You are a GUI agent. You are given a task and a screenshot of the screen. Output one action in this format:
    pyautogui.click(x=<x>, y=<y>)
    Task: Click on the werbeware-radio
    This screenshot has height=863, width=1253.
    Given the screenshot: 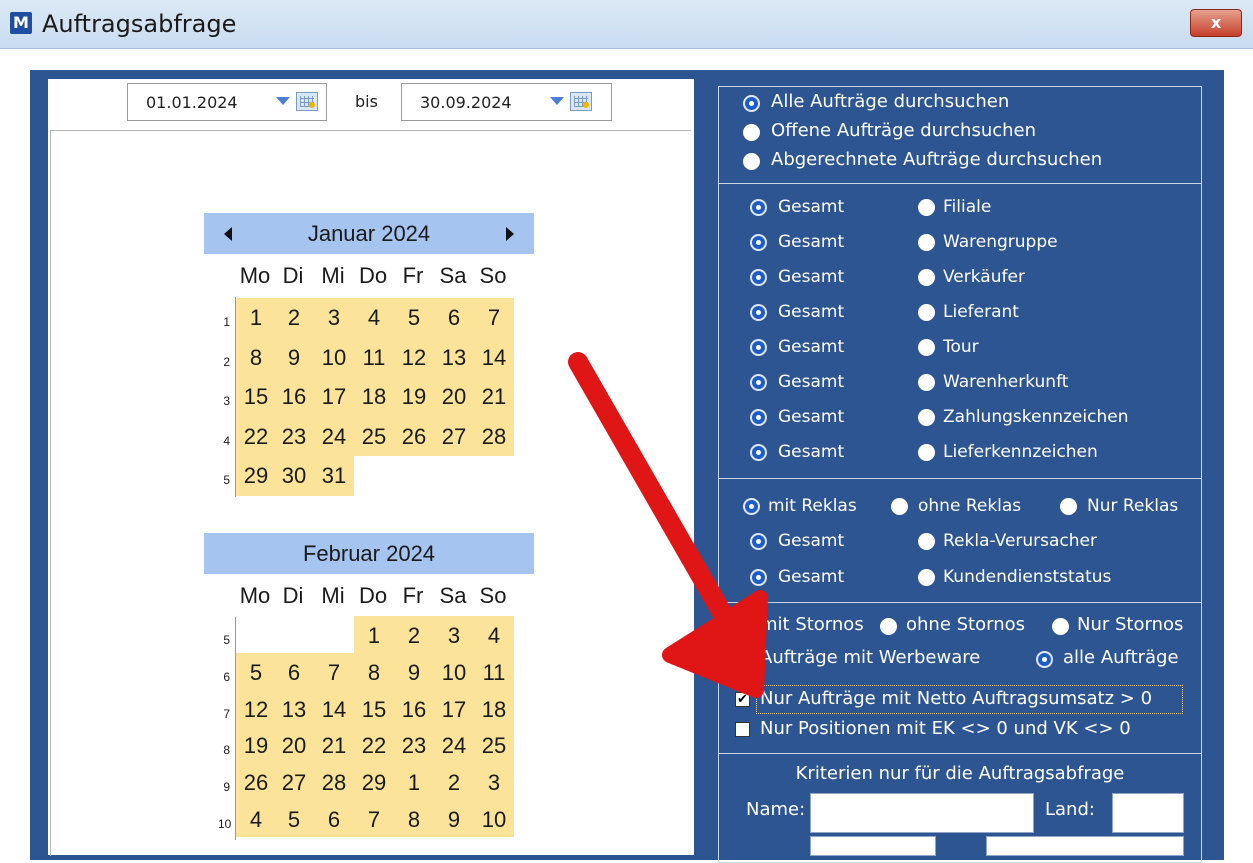 What is the action you would take?
    pyautogui.click(x=1044, y=659)
    